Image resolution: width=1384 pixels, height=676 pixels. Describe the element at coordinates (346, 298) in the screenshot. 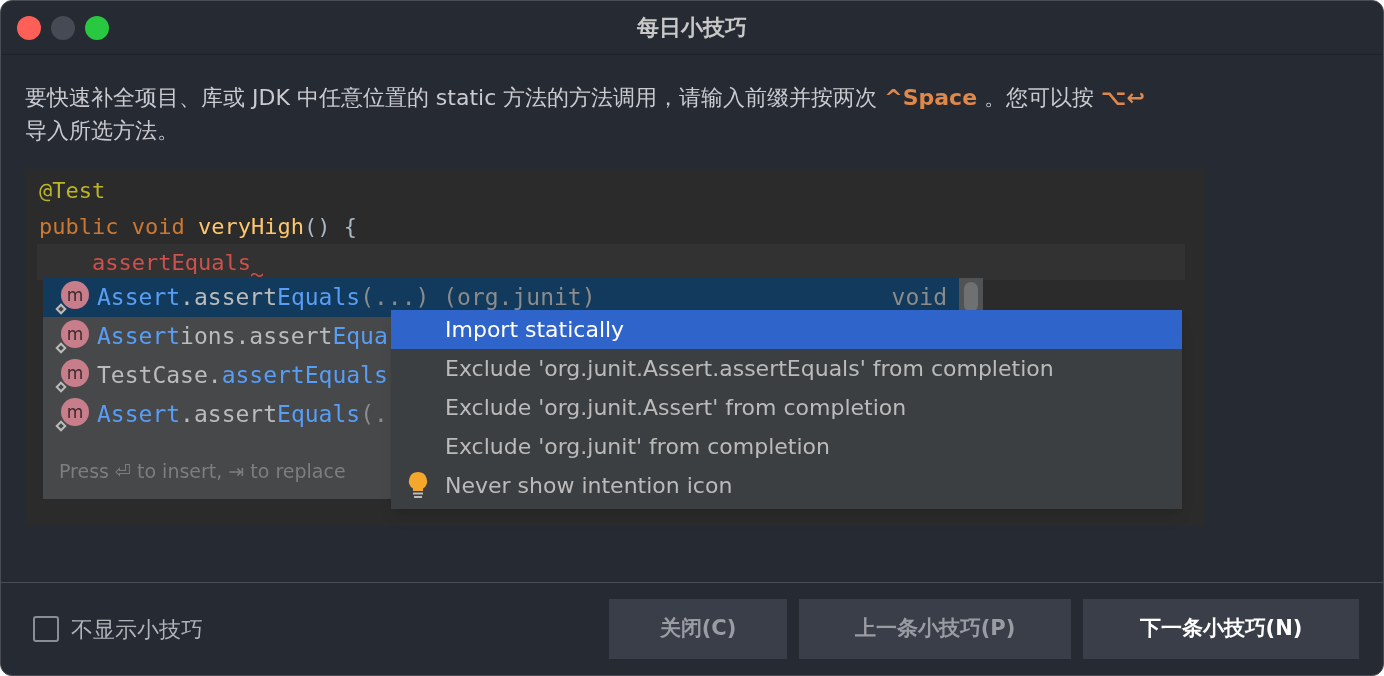

I see `completion-text: Assert.assertEquals(...) (org.junit)` at that location.